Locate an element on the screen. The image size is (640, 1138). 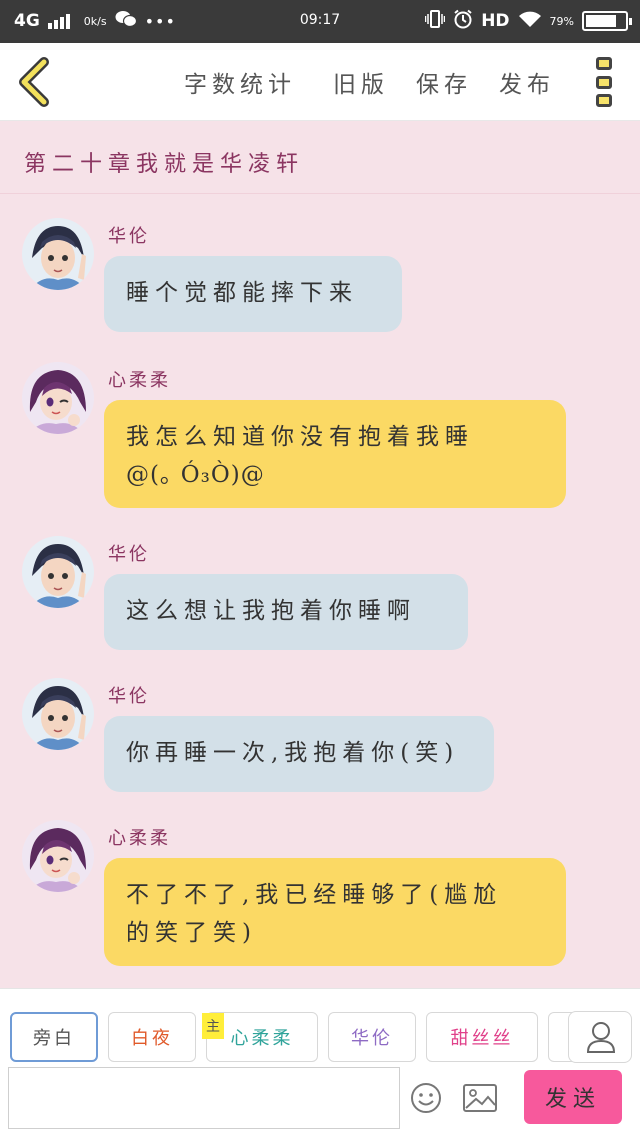
role-label: 甜丝丝 is located at coordinates (482, 1038).